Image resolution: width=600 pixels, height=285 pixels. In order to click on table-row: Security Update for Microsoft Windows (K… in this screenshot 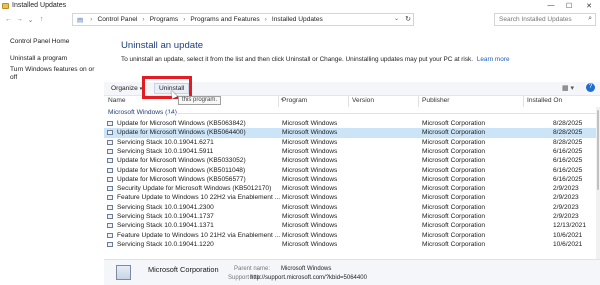, I will do `click(350, 188)`.